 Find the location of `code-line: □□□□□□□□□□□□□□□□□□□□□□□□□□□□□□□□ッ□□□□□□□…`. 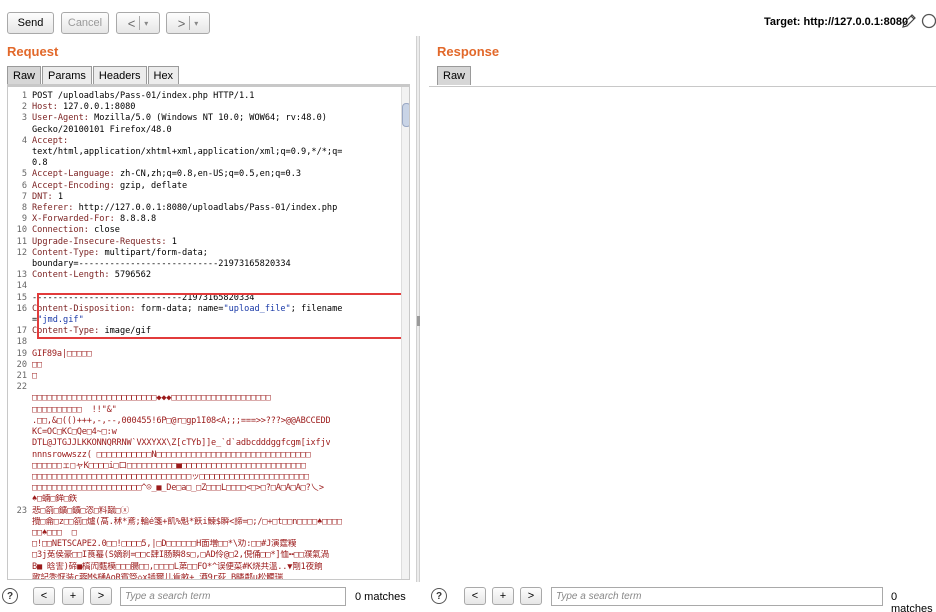

code-line: □□□□□□□□□□□□□□□□□□□□□□□□□□□□□□□□ッ□□□□□□□… is located at coordinates (203, 477).